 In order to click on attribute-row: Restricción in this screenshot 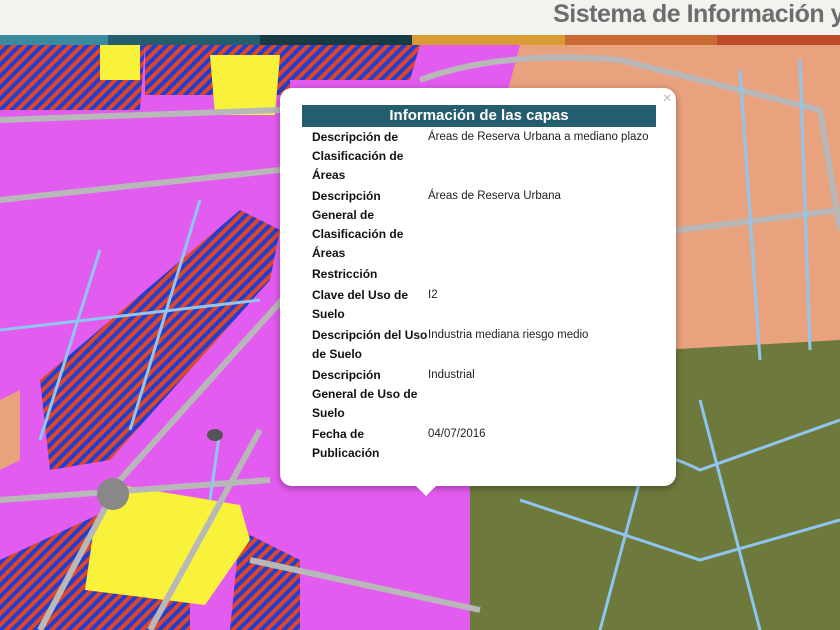, I will do `click(482, 274)`.